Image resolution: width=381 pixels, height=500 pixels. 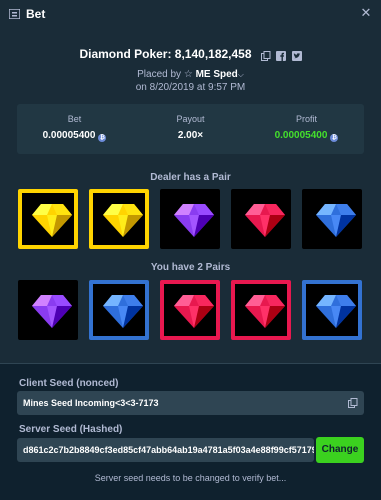 What do you see at coordinates (190, 267) in the screenshot?
I see `player-label: You have 2 Pairs` at bounding box center [190, 267].